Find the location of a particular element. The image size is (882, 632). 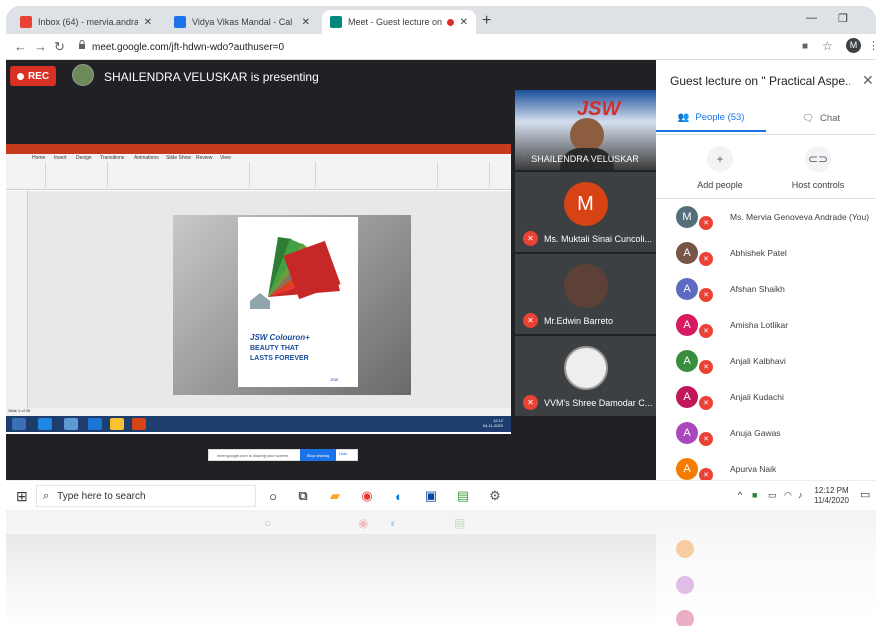

ie-icon is located at coordinates (95, 424).